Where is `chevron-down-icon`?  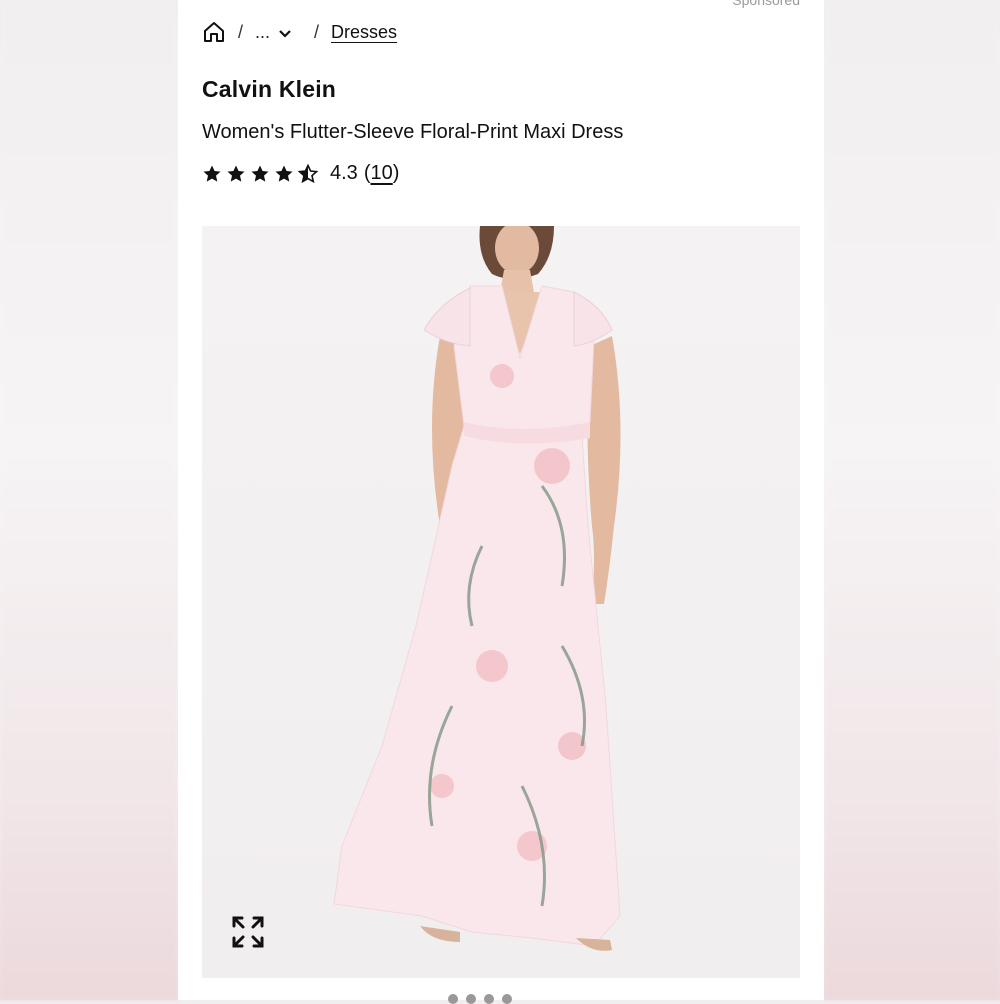 chevron-down-icon is located at coordinates (285, 32).